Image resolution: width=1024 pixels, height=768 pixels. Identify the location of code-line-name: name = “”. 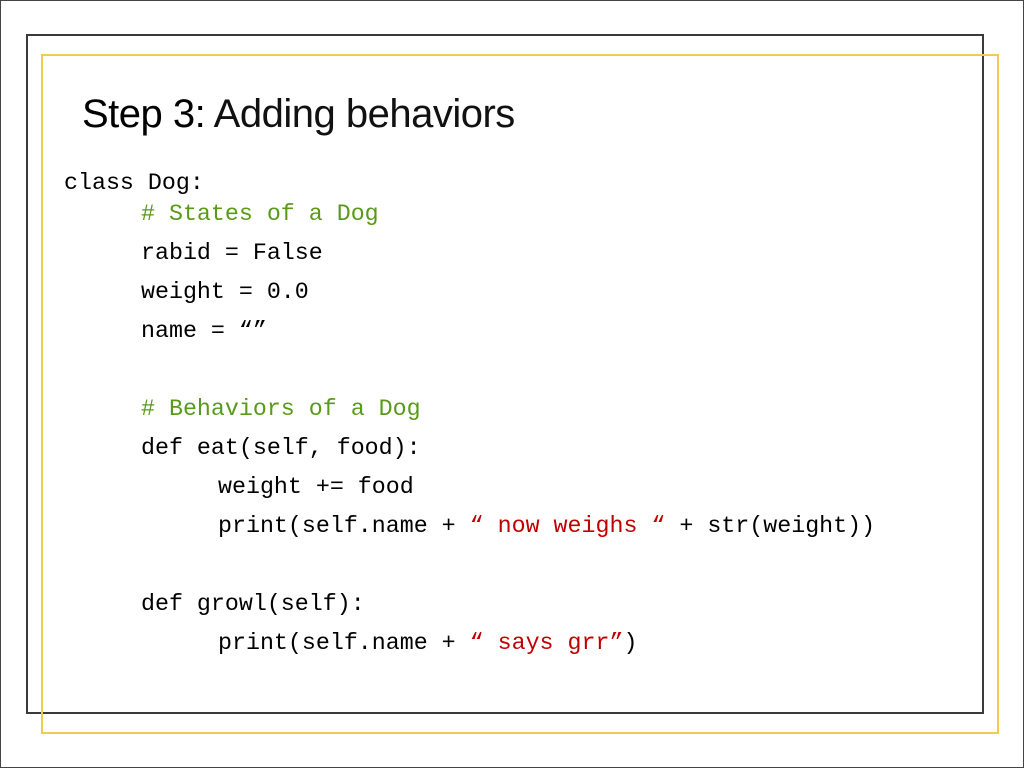
(204, 331).